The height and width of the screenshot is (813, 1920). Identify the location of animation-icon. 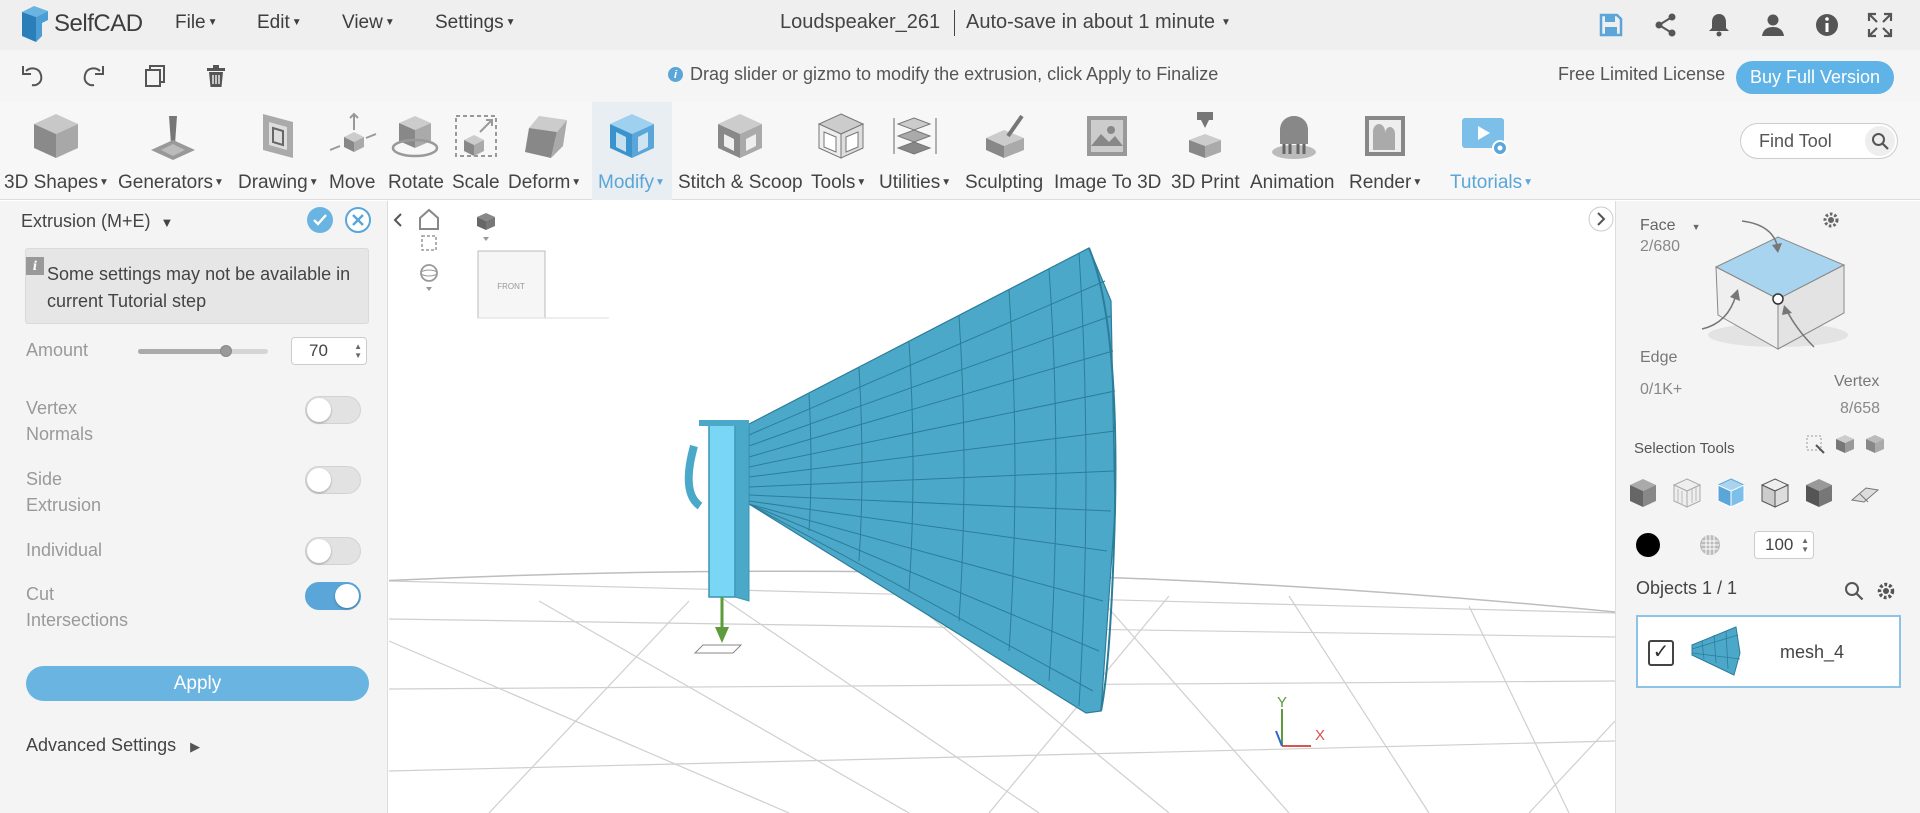
(1294, 137).